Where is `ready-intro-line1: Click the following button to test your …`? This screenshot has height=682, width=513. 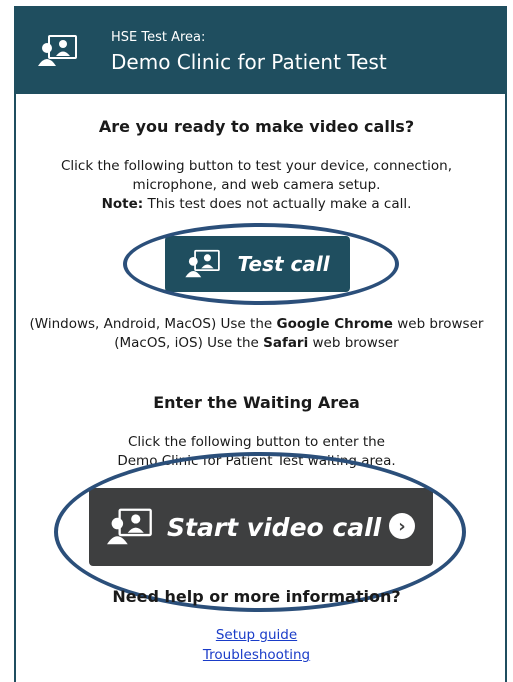
ready-intro-line1: Click the following button to test your … is located at coordinates (256, 166).